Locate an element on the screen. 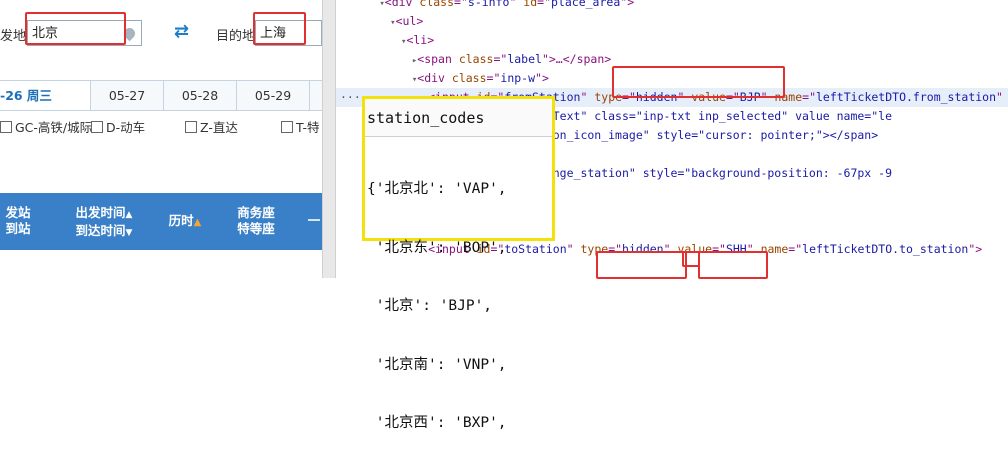 This screenshot has width=1008, height=473. col-business-seat: 商务座 特等座 is located at coordinates (256, 221).